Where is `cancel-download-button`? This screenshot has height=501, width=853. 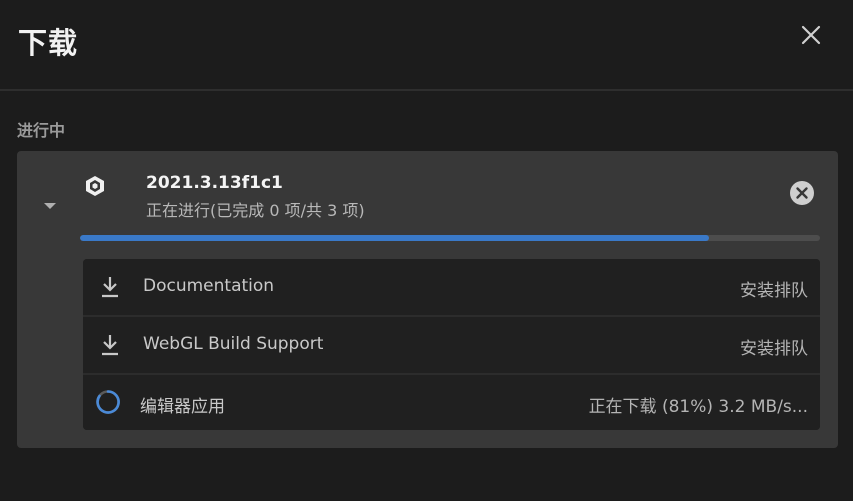
cancel-download-button is located at coordinates (802, 193).